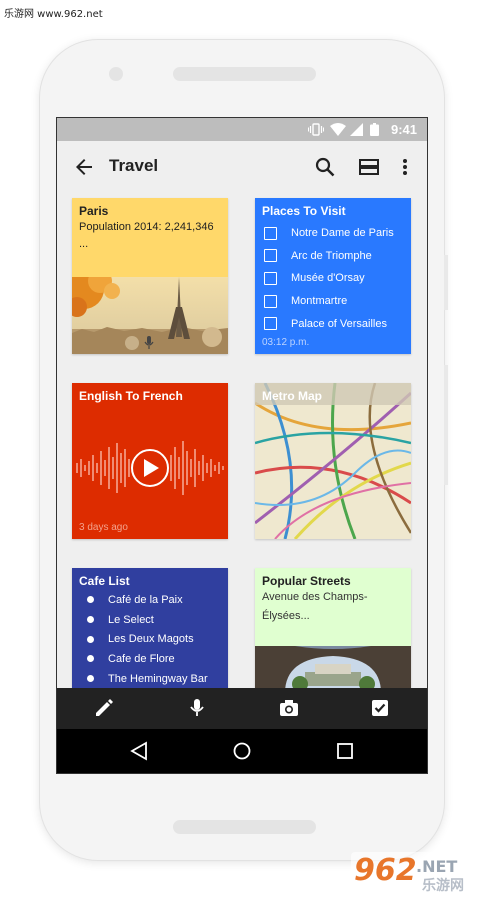 The height and width of the screenshot is (901, 488). What do you see at coordinates (316, 129) in the screenshot?
I see `vibrate-icon` at bounding box center [316, 129].